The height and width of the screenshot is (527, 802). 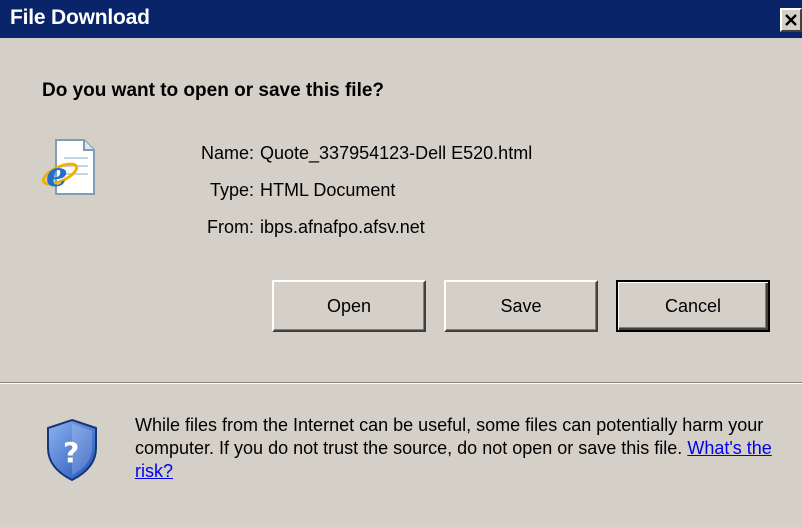 I want to click on file-name-value: Quote_337954123-Dell E520.html, so click(x=396, y=153).